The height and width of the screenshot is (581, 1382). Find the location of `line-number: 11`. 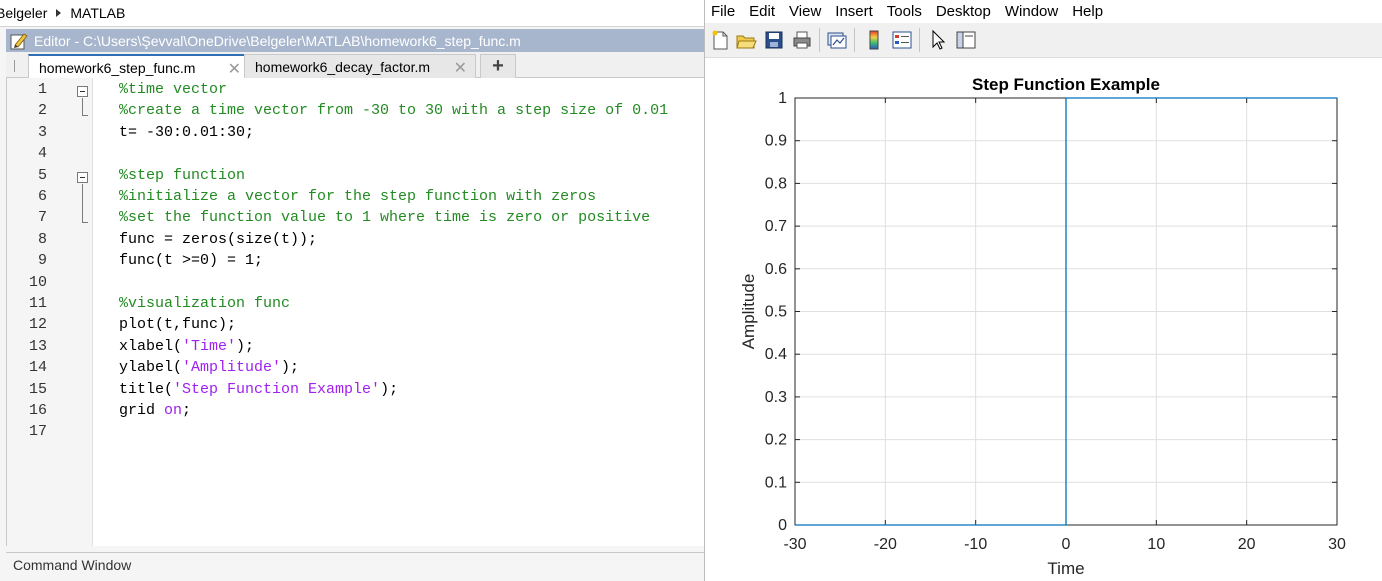

line-number: 11 is located at coordinates (37, 303).